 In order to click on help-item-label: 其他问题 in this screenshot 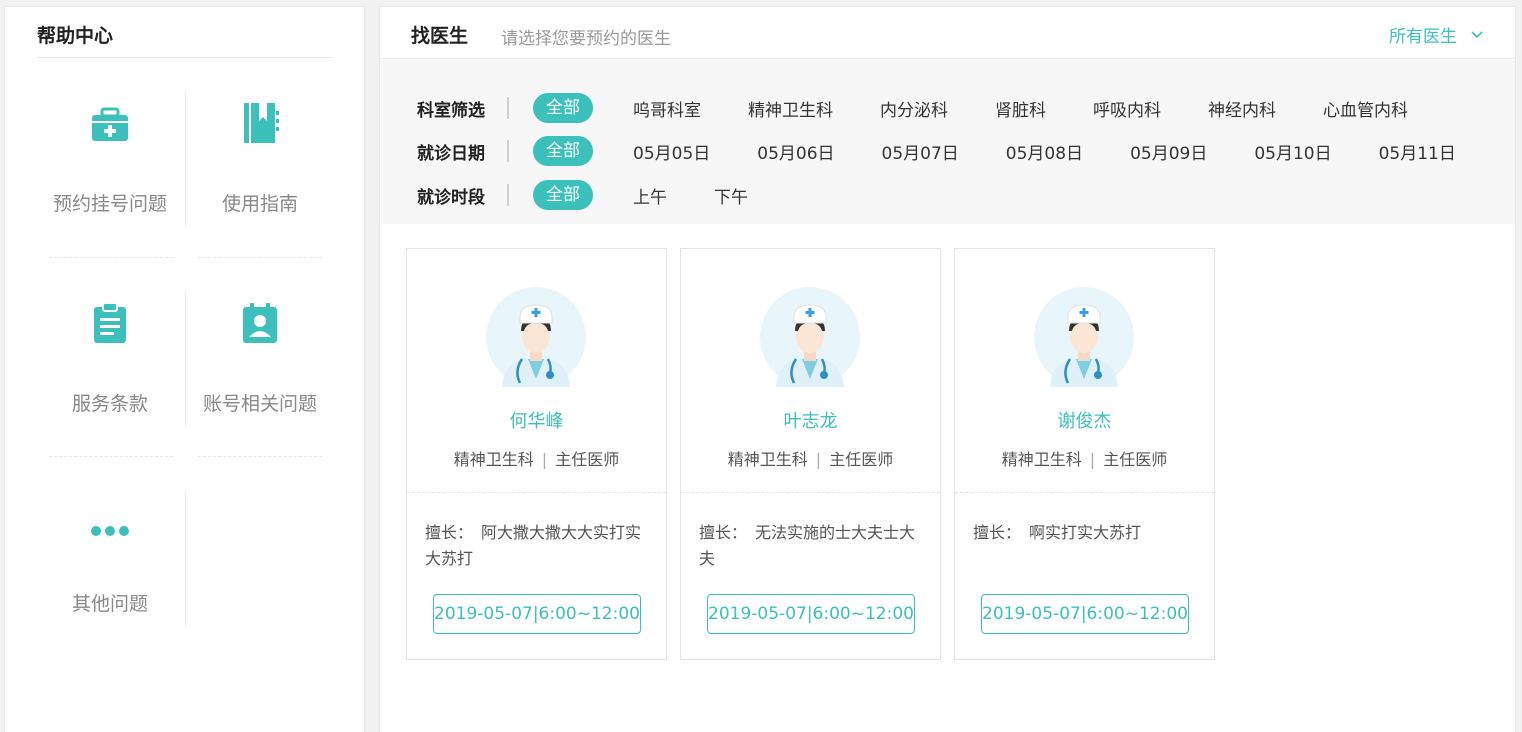, I will do `click(109, 604)`.